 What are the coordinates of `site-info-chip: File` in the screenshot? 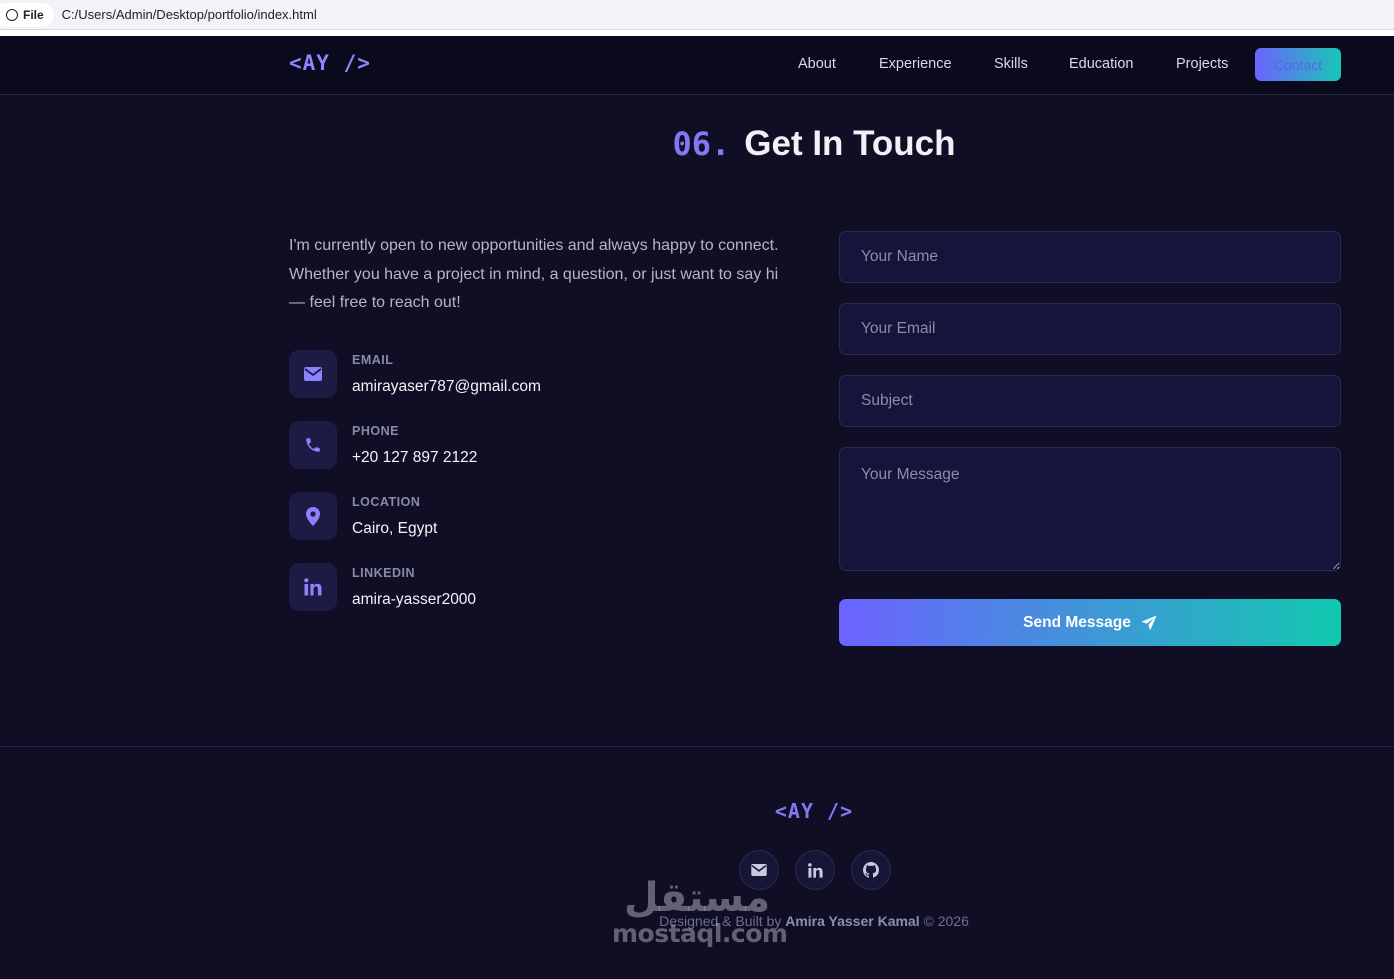 It's located at (27, 14).